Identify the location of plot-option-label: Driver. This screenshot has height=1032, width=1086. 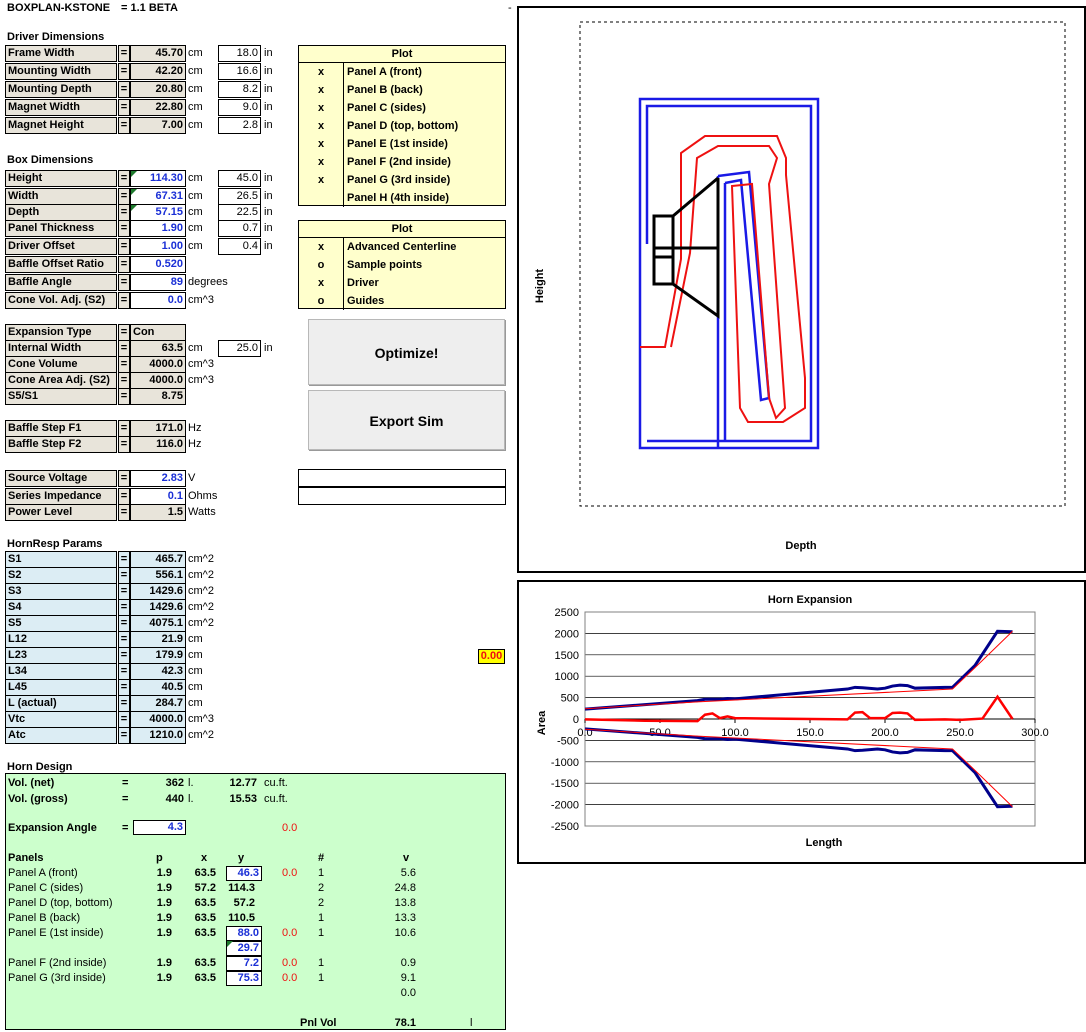
(363, 283).